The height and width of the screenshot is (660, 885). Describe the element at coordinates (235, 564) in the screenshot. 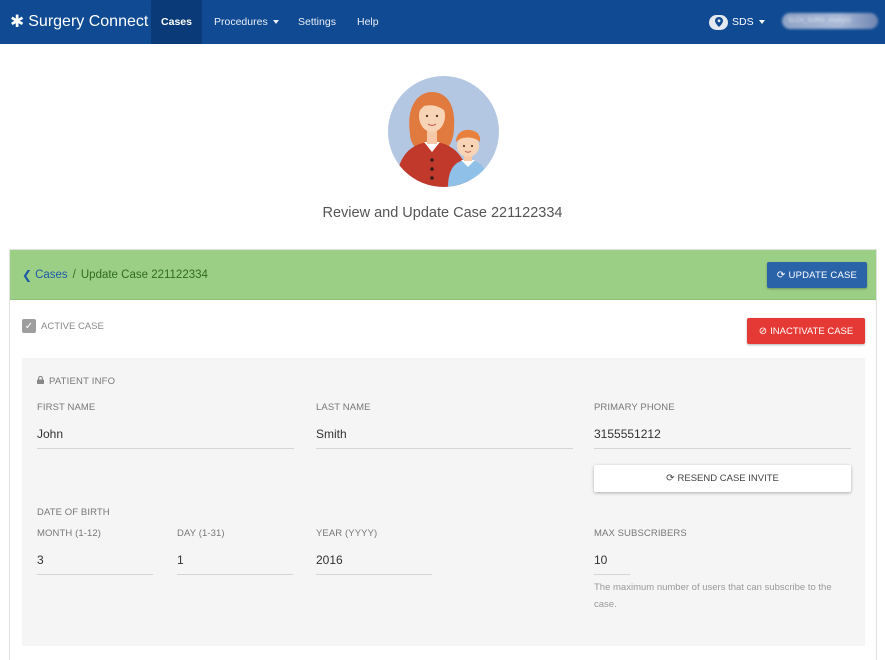

I see `day-field: 1` at that location.